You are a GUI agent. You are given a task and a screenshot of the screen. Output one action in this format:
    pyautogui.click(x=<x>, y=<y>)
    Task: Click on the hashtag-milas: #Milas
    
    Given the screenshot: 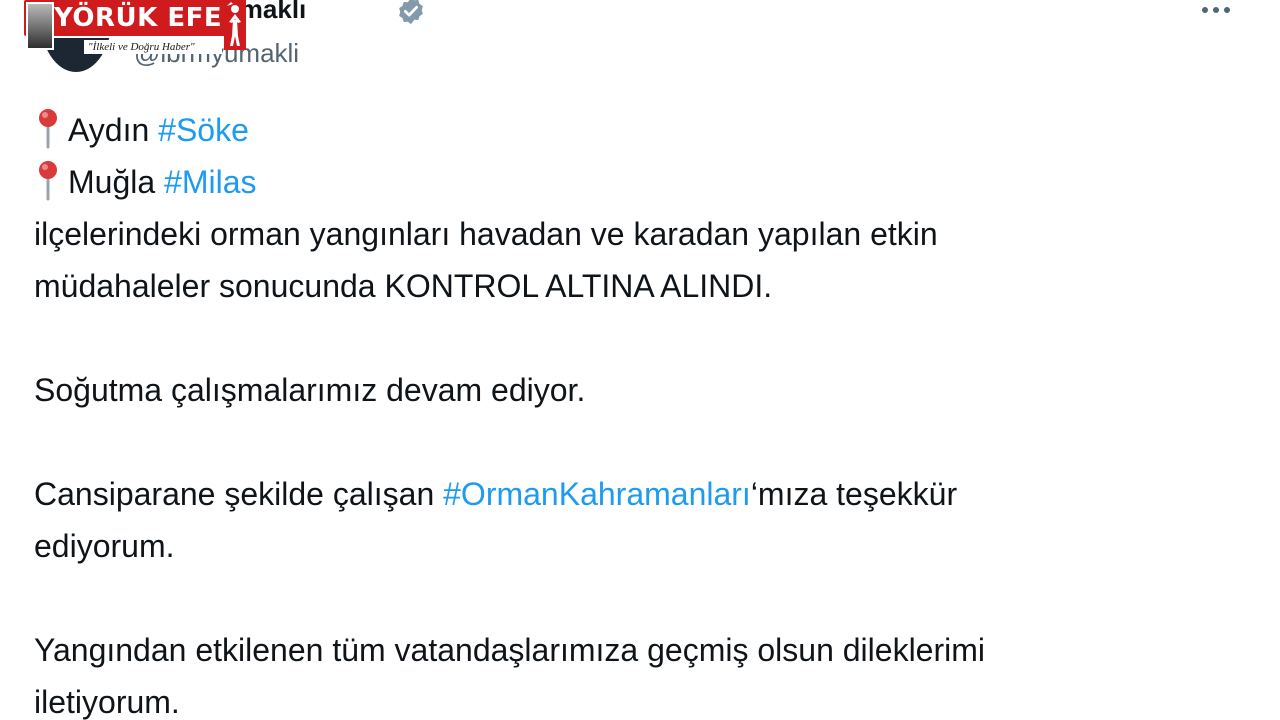 What is the action you would take?
    pyautogui.click(x=210, y=182)
    